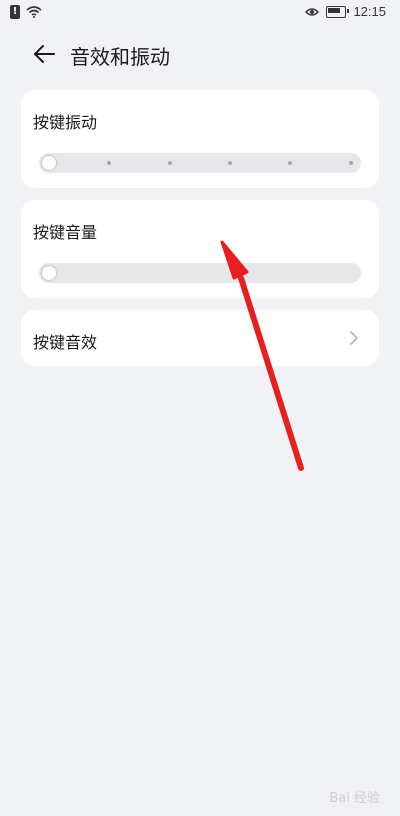  I want to click on eye-icon, so click(312, 11).